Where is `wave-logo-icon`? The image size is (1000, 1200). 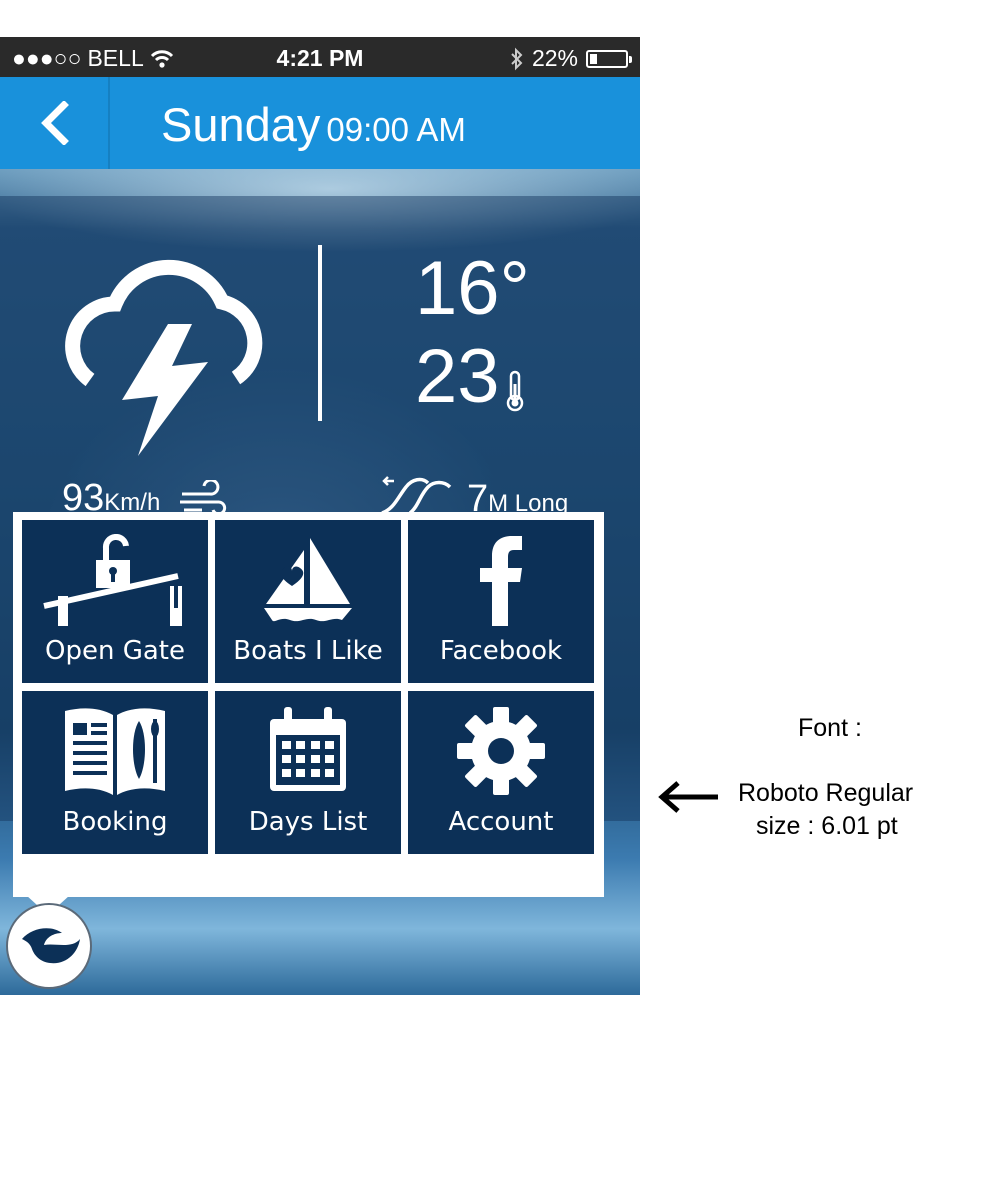 wave-logo-icon is located at coordinates (51, 946).